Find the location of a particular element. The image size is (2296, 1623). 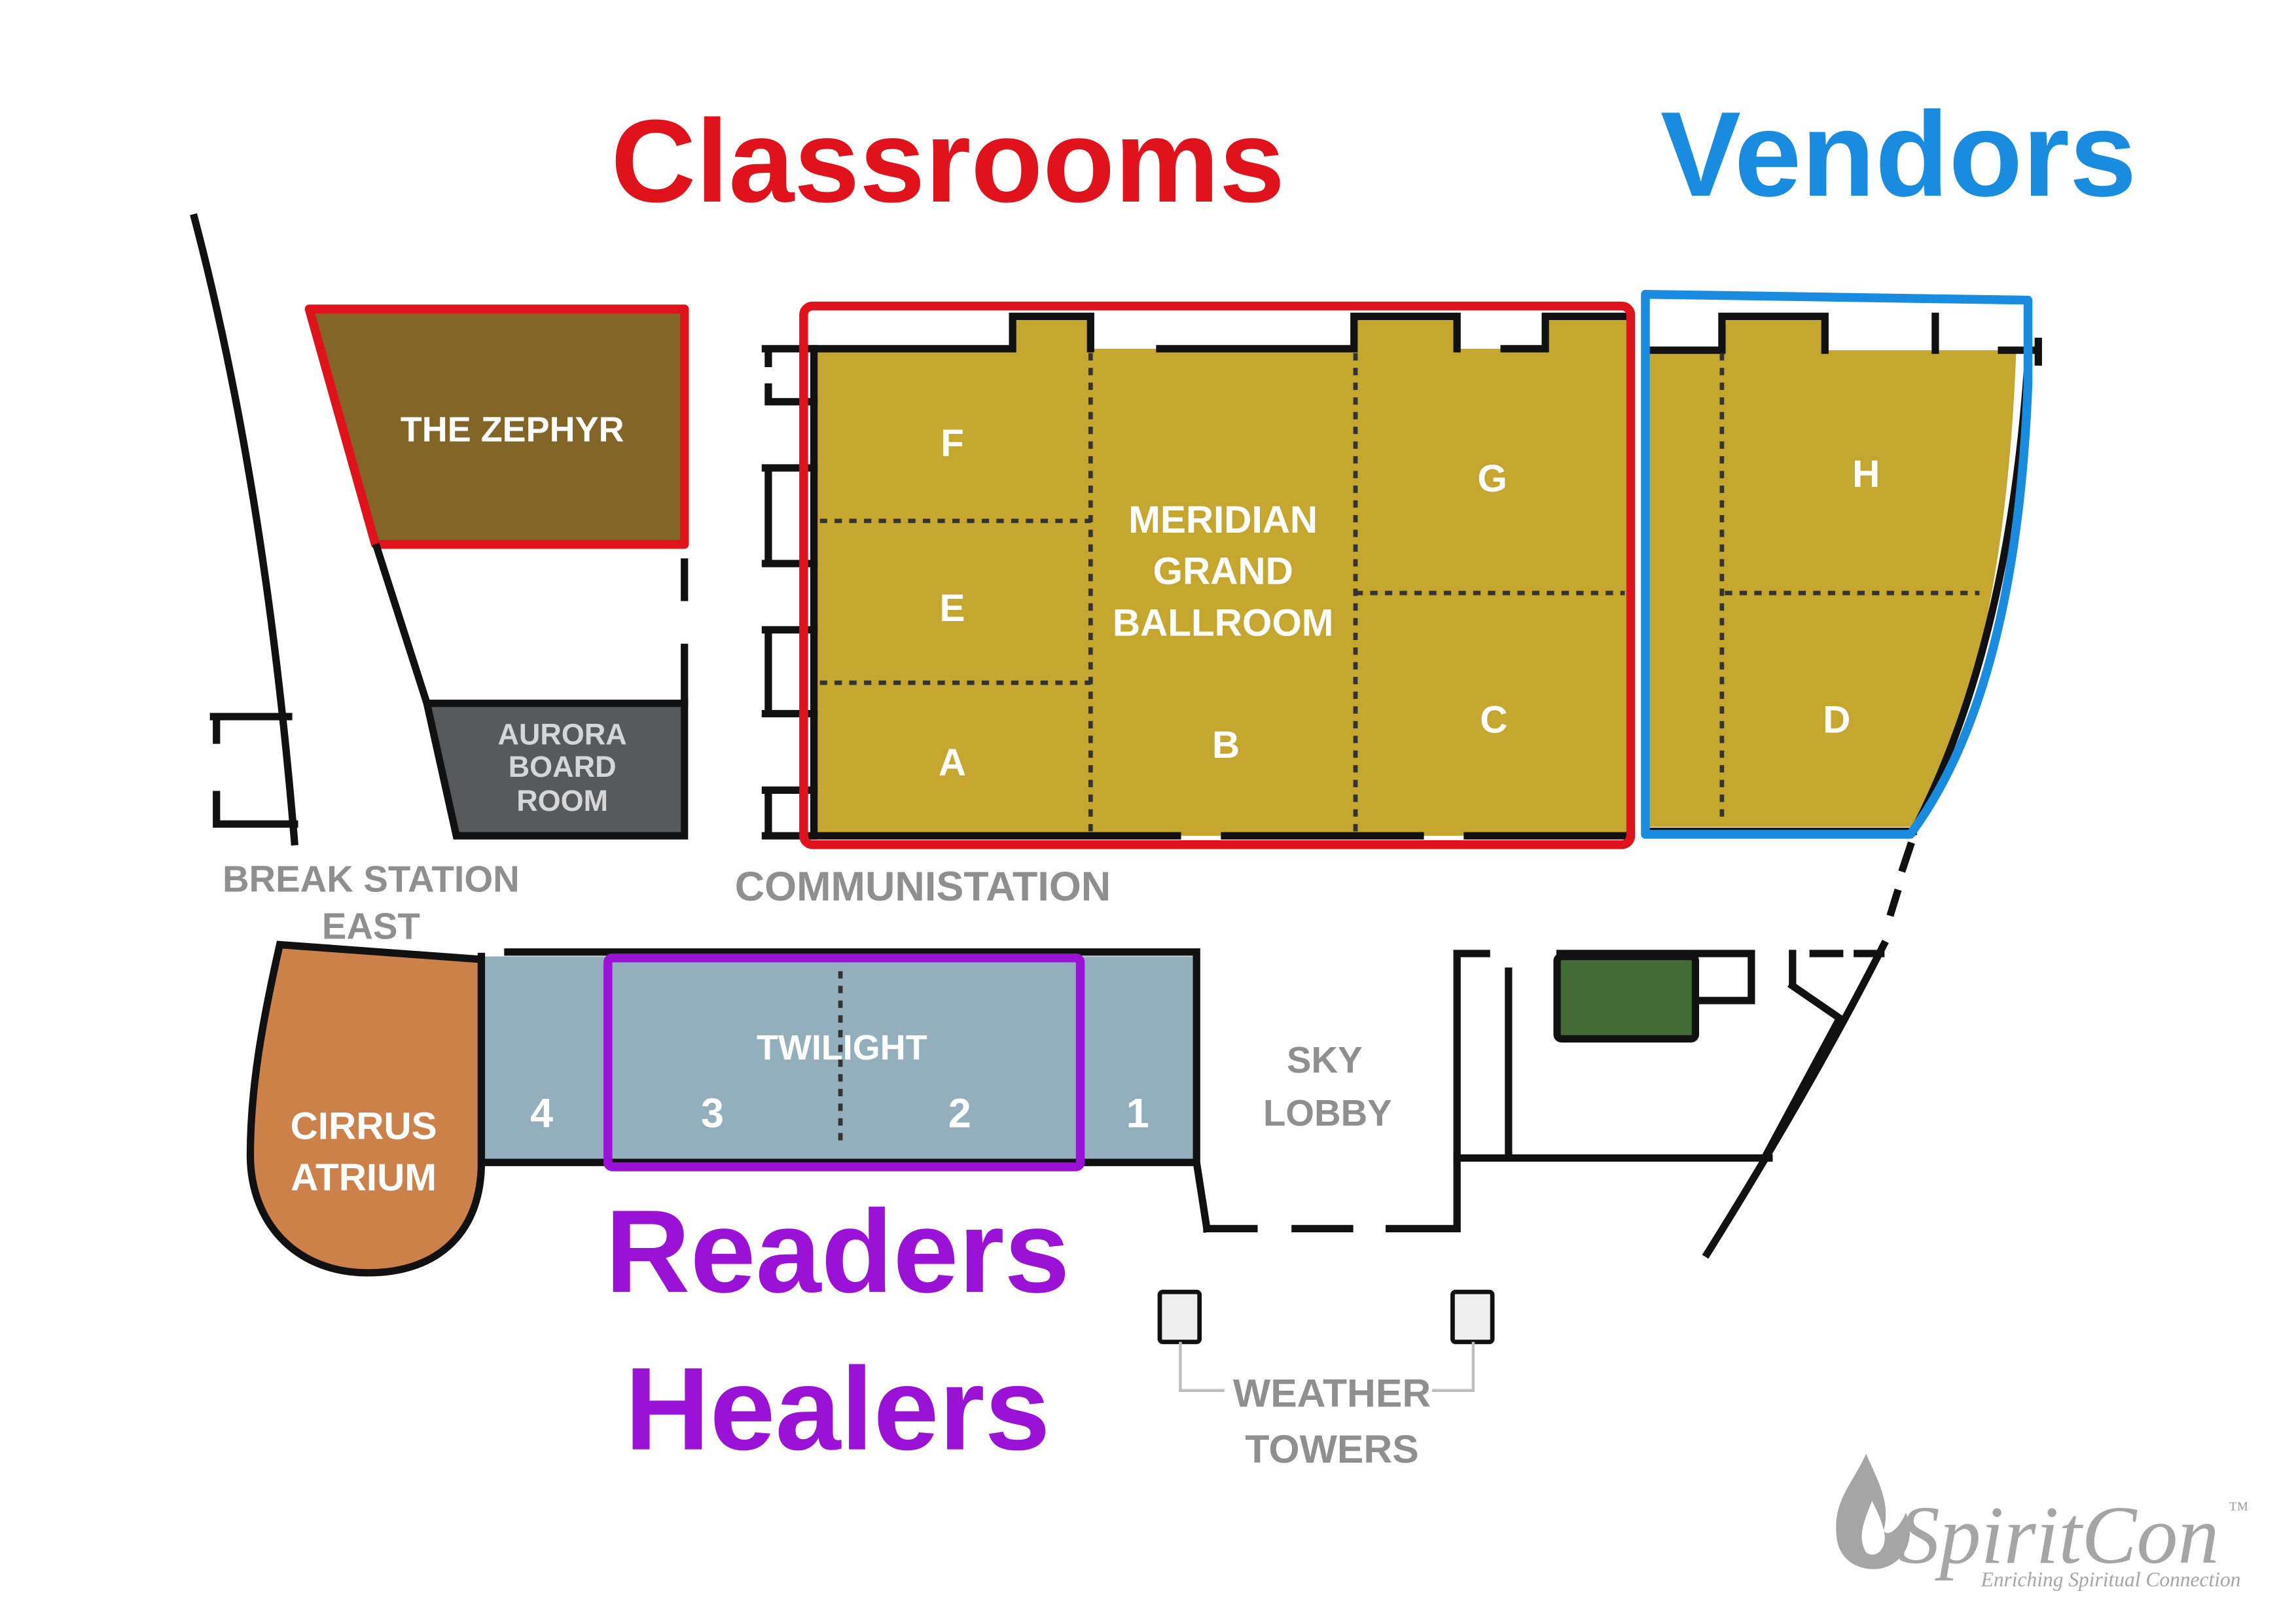

section-d-label: D is located at coordinates (1836, 720).